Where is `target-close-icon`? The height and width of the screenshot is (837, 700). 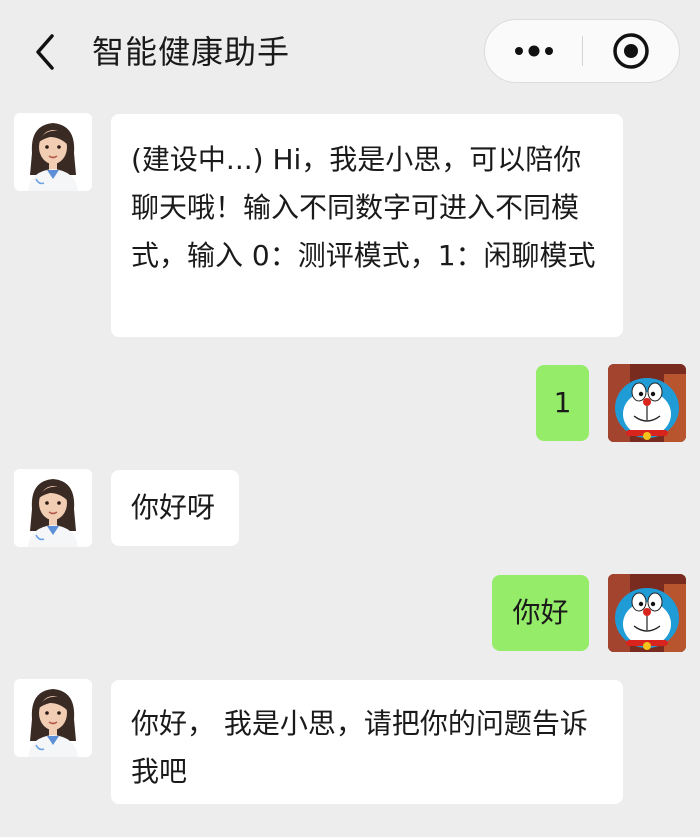
target-close-icon is located at coordinates (631, 51).